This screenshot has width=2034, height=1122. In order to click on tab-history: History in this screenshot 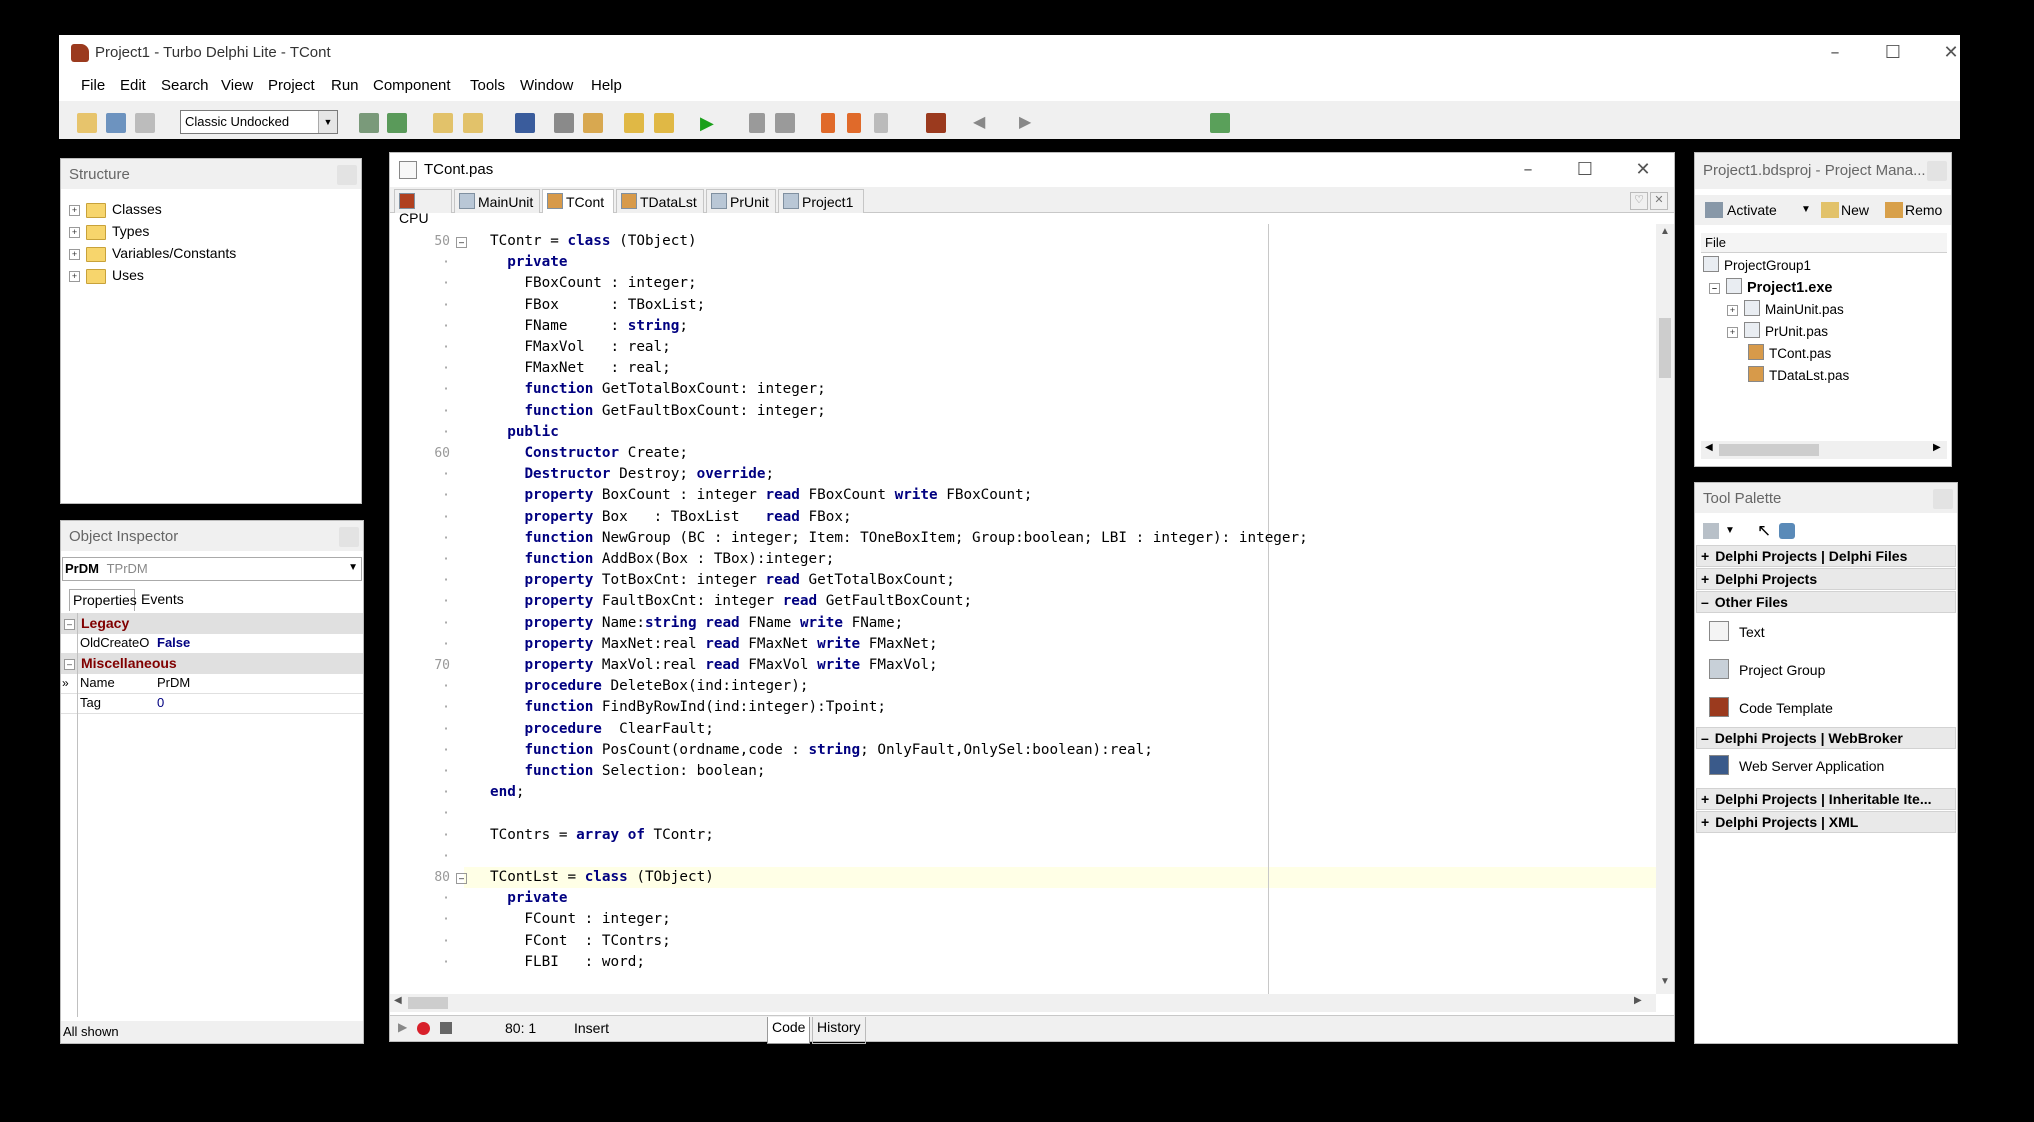, I will do `click(839, 1030)`.